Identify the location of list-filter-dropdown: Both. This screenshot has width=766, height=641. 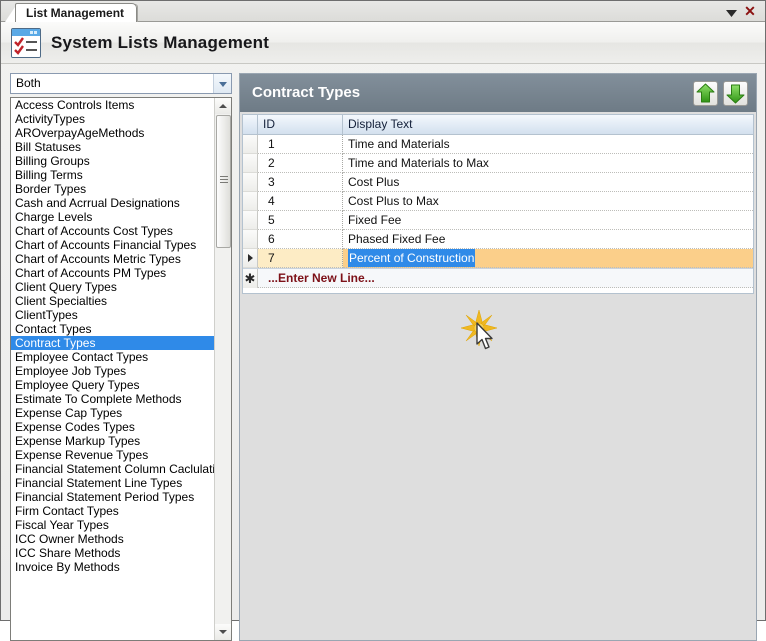
(121, 83).